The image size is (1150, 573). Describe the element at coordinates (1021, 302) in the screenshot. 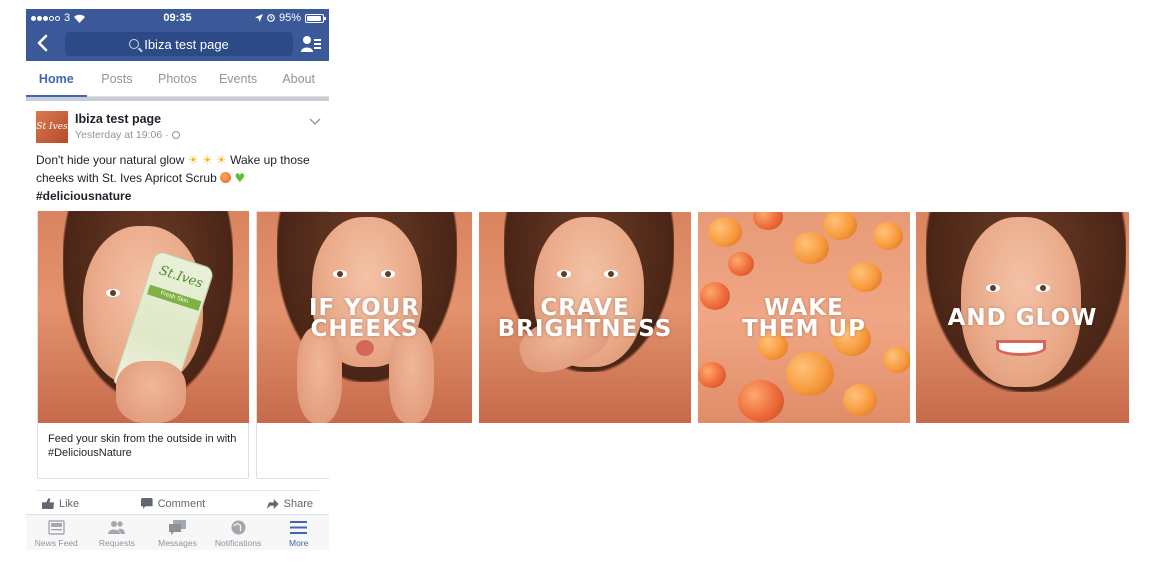

I see `face` at that location.